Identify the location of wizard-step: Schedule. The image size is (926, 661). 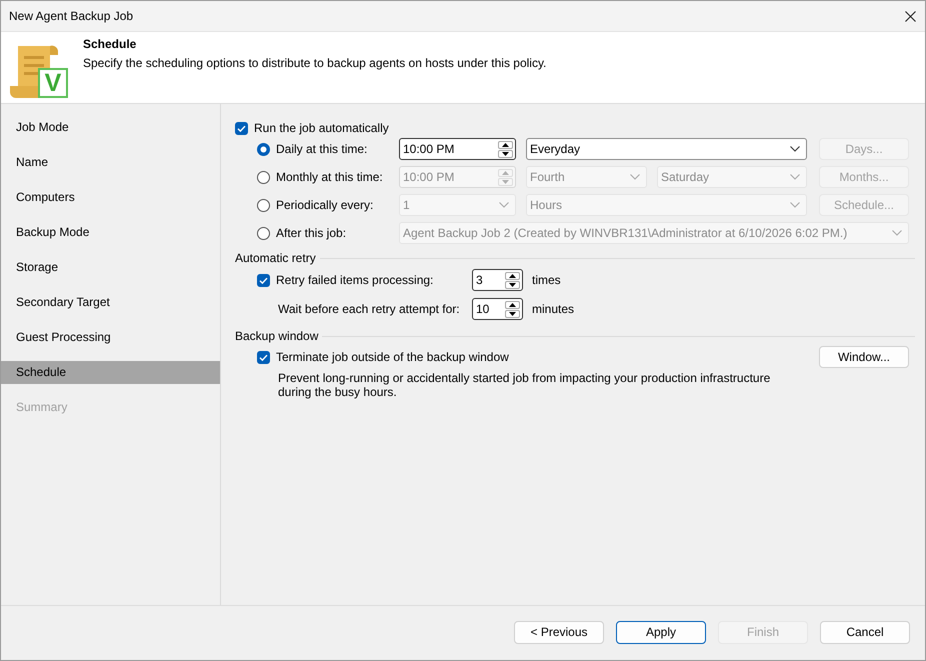
(110, 372).